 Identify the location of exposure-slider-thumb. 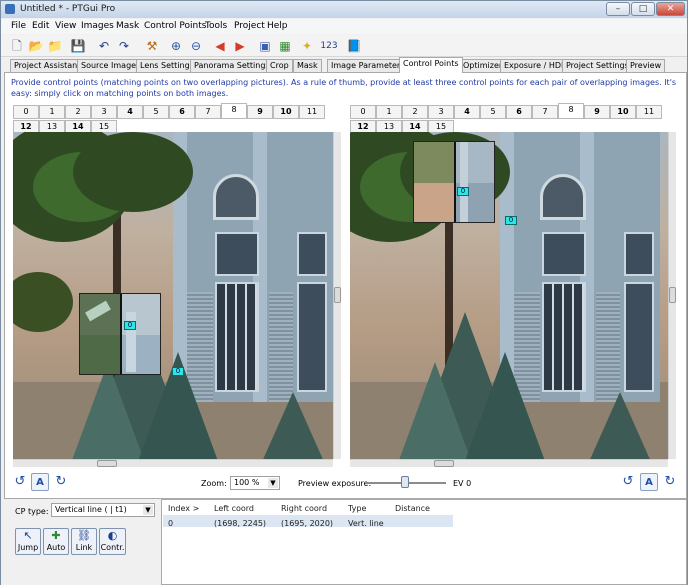
(405, 482).